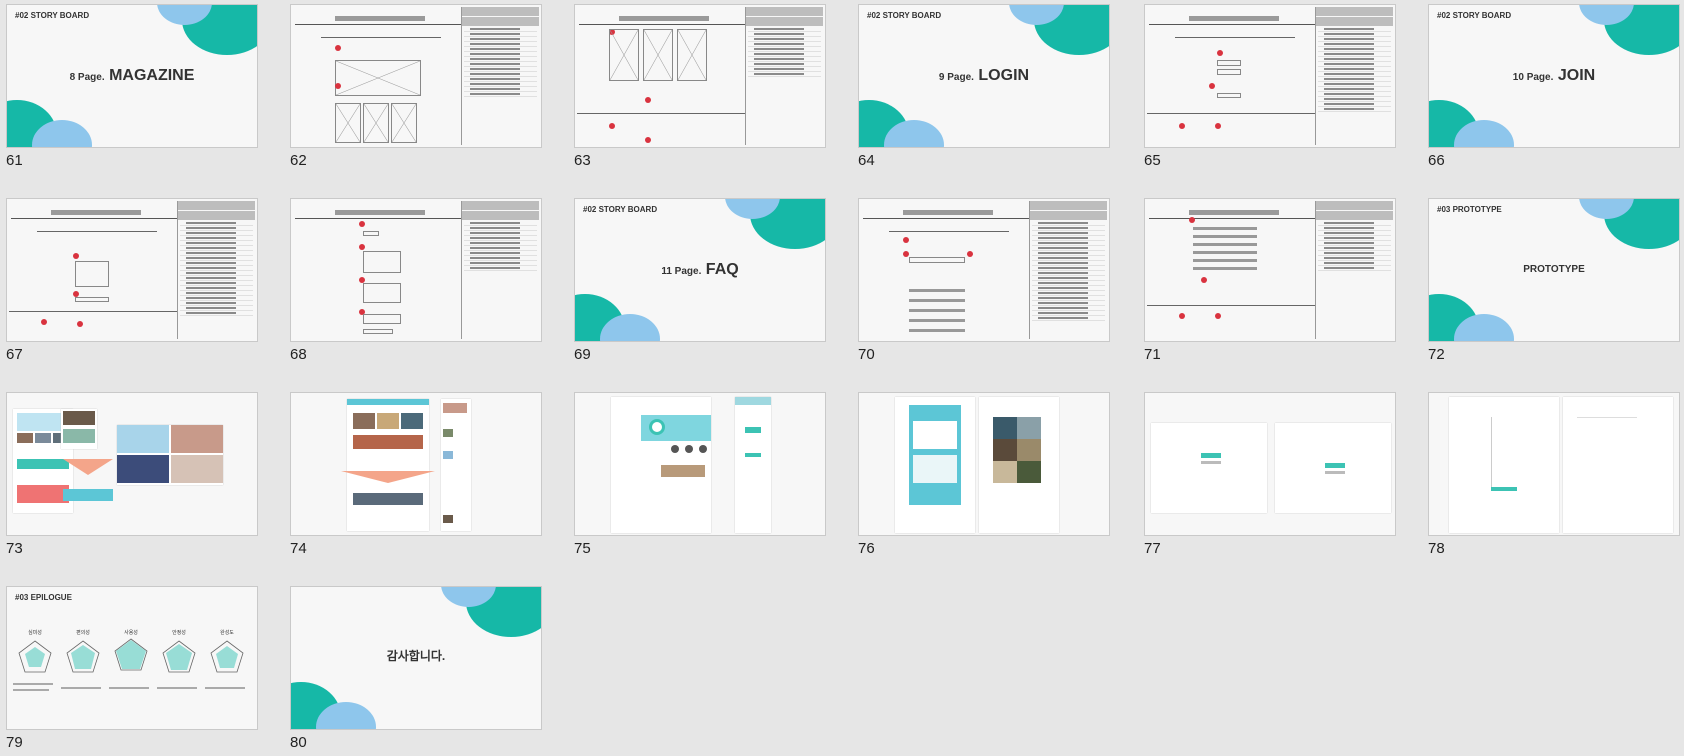  What do you see at coordinates (14, 354) in the screenshot?
I see `slide-number: 67` at bounding box center [14, 354].